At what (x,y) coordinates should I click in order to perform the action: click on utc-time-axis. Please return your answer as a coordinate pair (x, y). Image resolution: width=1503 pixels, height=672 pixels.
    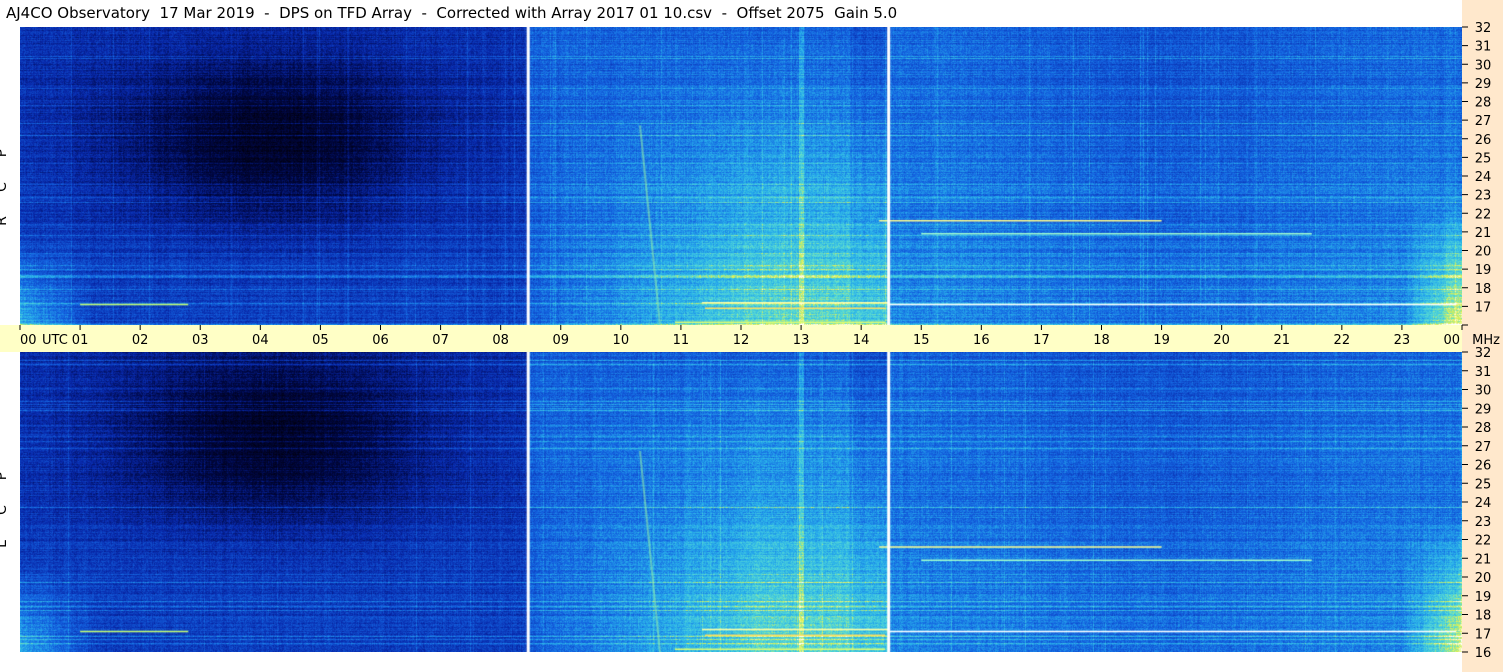
    Looking at the image, I should click on (731, 338).